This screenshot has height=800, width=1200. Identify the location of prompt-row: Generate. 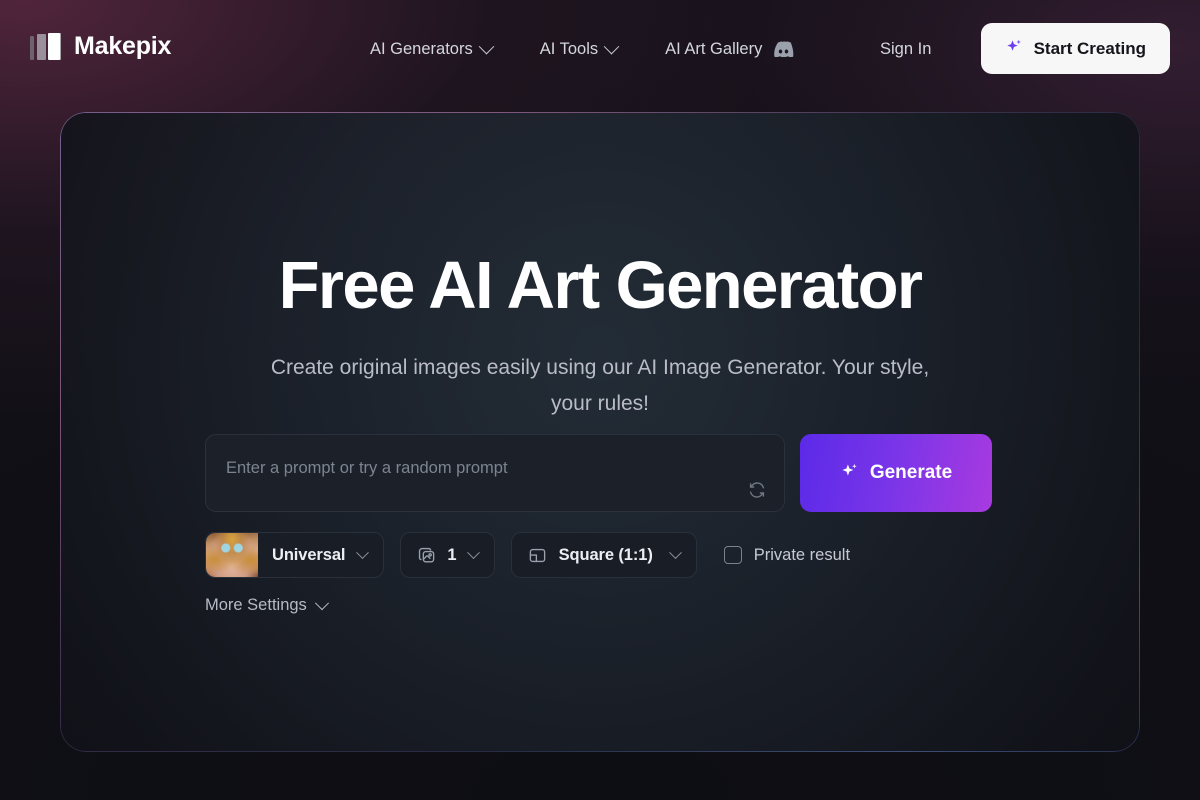
(600, 473).